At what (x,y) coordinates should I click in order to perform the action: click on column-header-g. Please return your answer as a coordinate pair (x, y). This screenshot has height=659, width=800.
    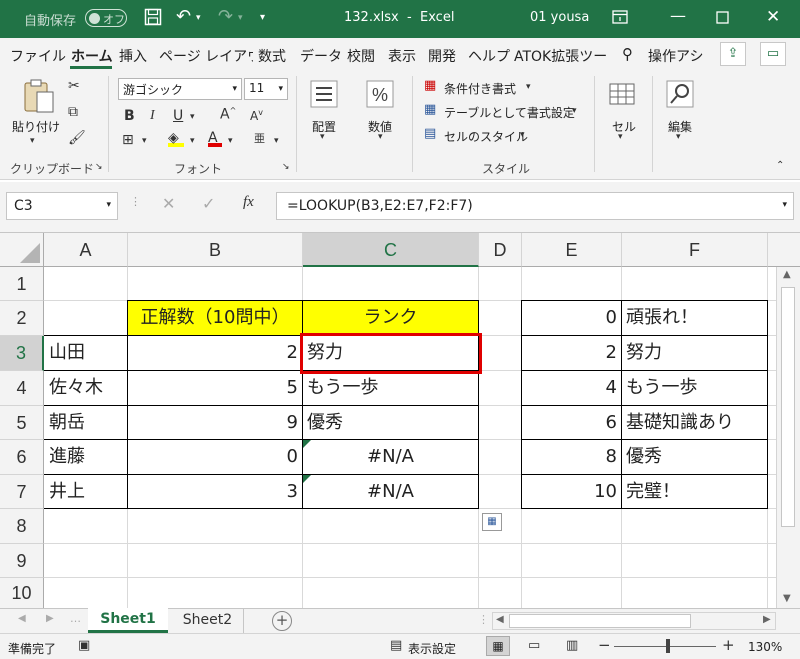
    Looking at the image, I should click on (784, 250).